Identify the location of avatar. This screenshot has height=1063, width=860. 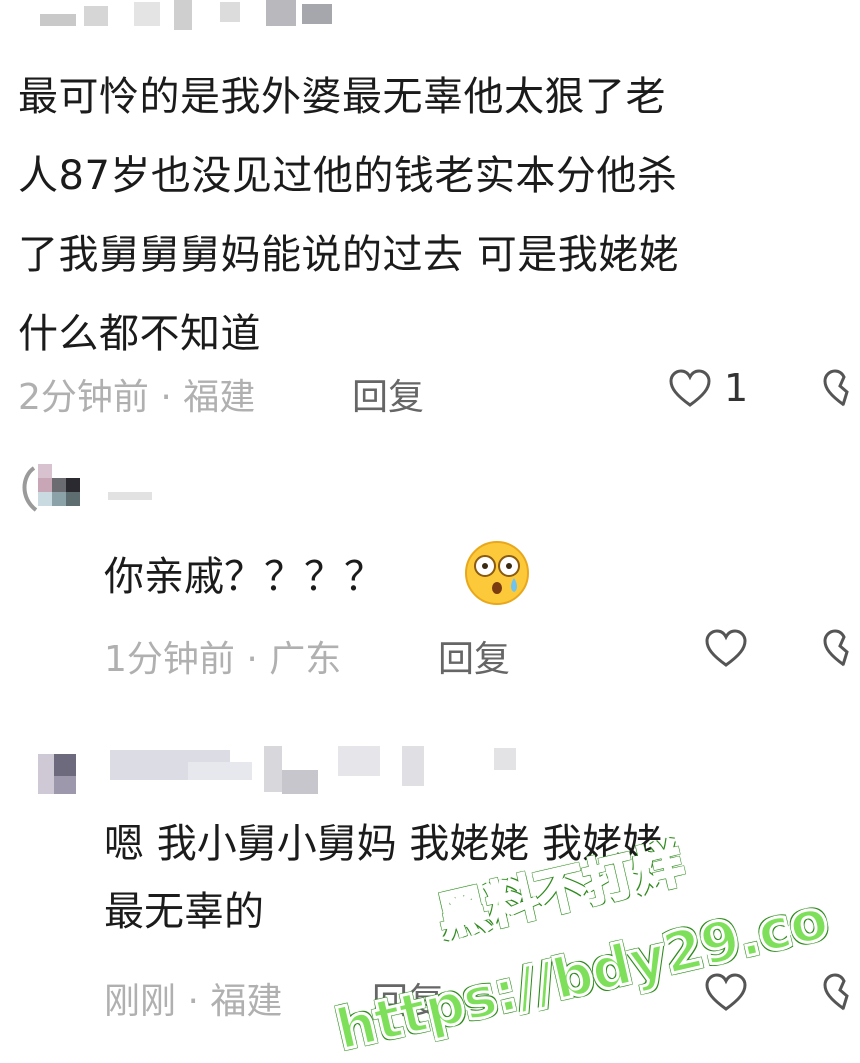
(52, 486).